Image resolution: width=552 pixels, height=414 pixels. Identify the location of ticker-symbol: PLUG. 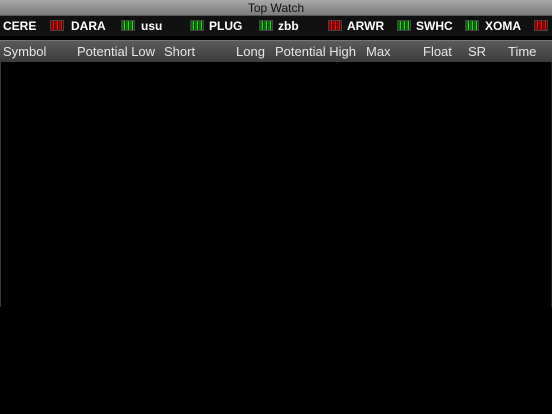
(226, 26).